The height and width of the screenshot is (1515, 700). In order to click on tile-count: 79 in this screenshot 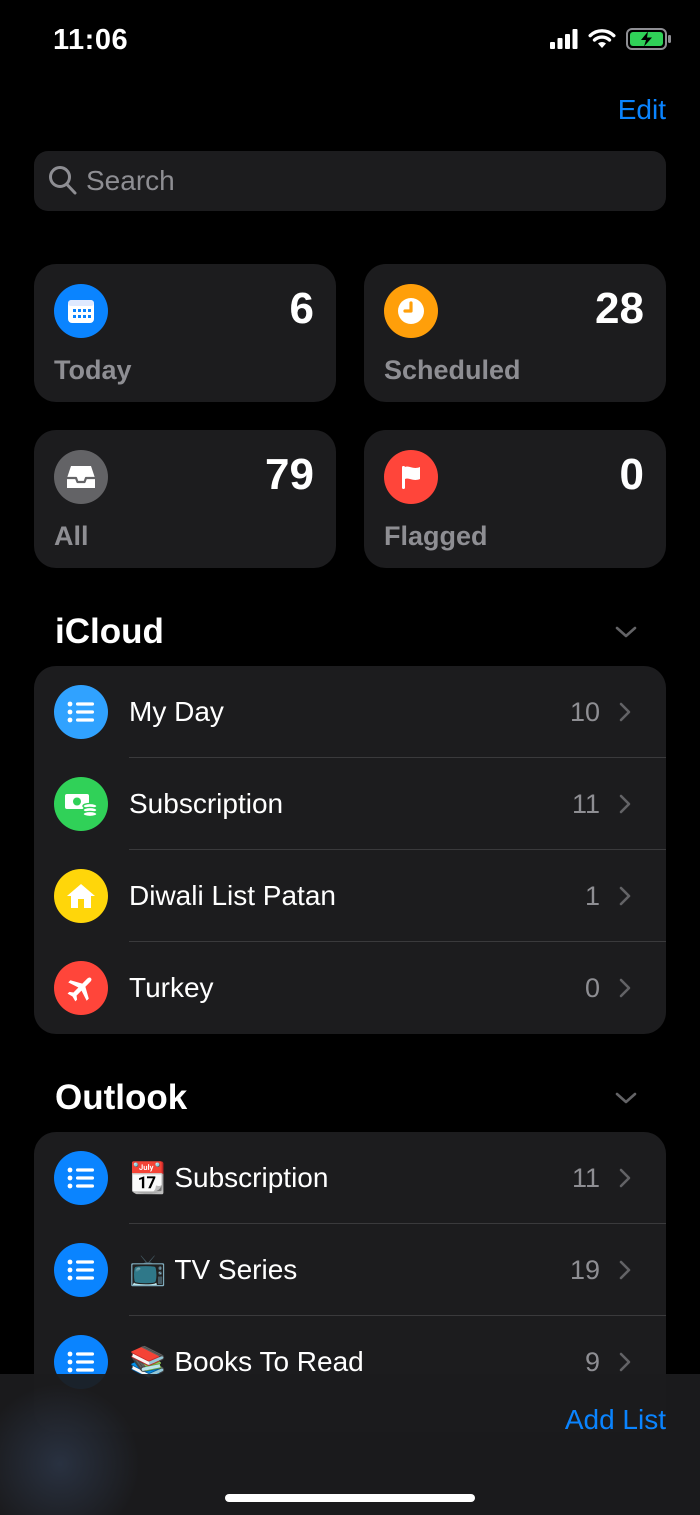, I will do `click(289, 474)`.